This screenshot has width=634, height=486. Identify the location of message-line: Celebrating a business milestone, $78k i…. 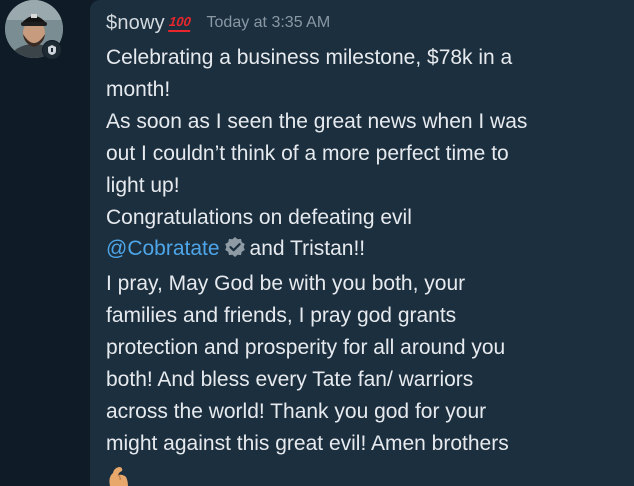
(309, 57).